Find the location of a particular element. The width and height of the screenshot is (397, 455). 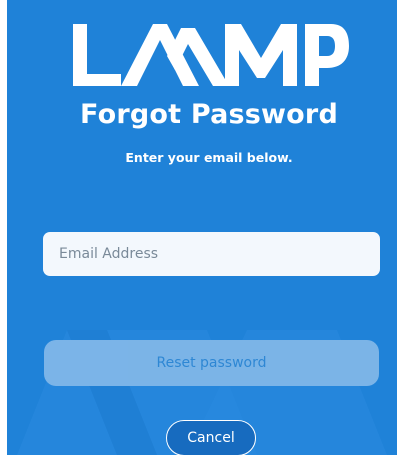

page-subtitle: Enter your email below. is located at coordinates (209, 157).